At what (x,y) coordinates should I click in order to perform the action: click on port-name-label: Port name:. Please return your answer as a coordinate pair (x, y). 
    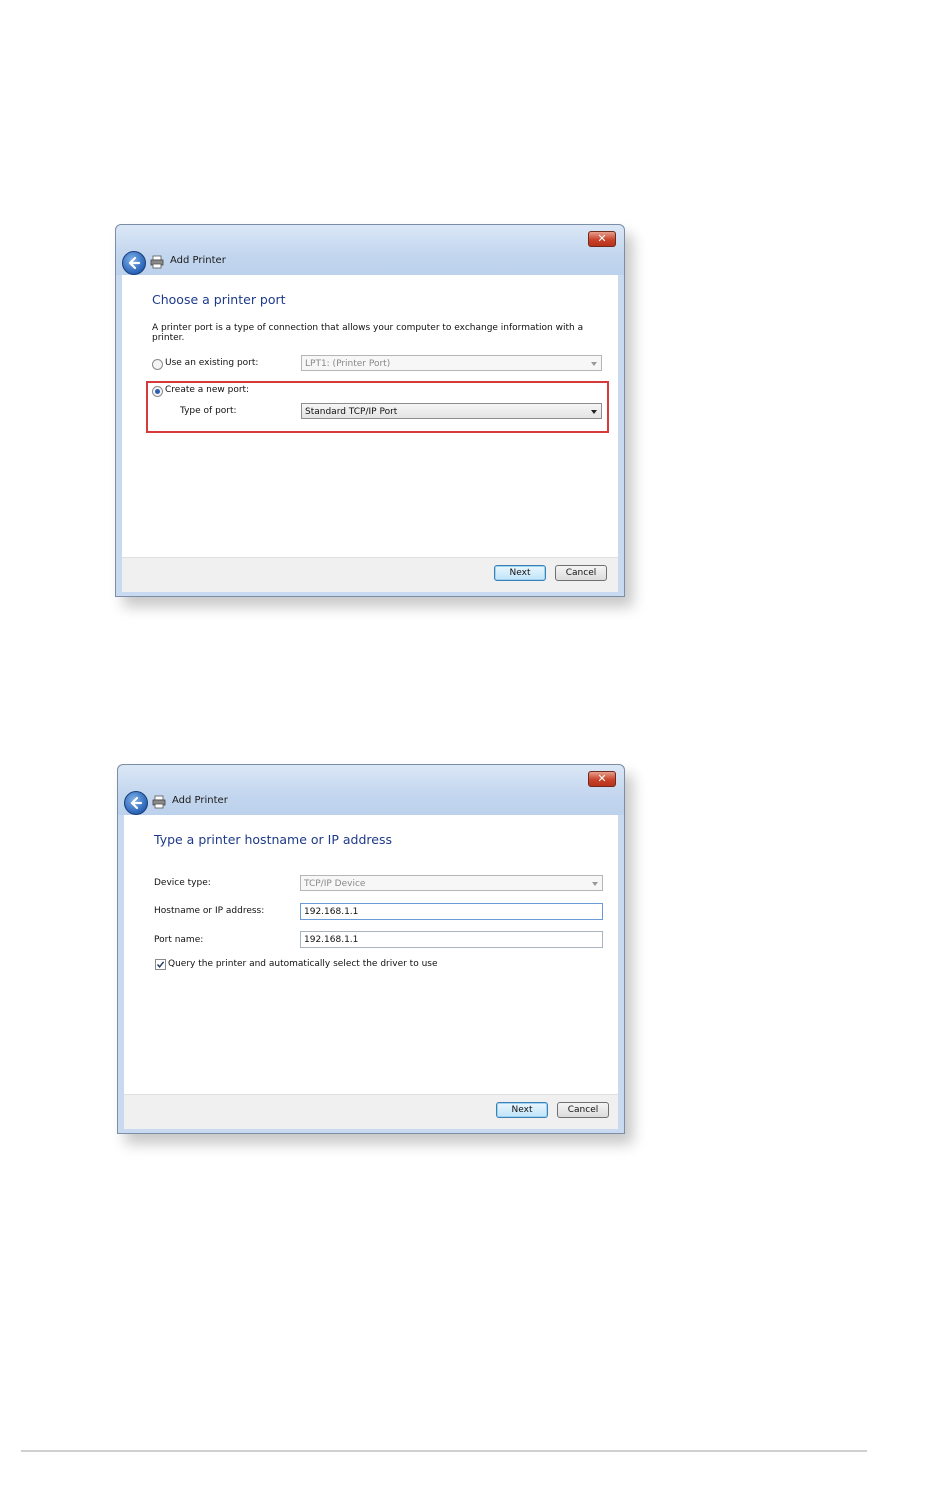
    Looking at the image, I should click on (179, 940).